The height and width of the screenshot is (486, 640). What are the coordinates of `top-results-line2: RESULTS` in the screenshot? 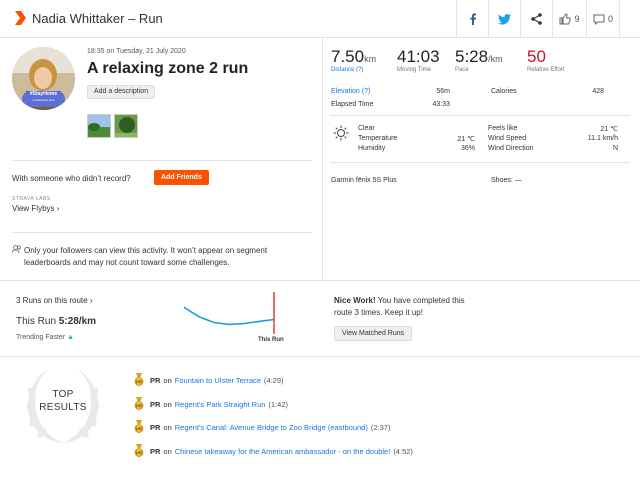 It's located at (63, 407).